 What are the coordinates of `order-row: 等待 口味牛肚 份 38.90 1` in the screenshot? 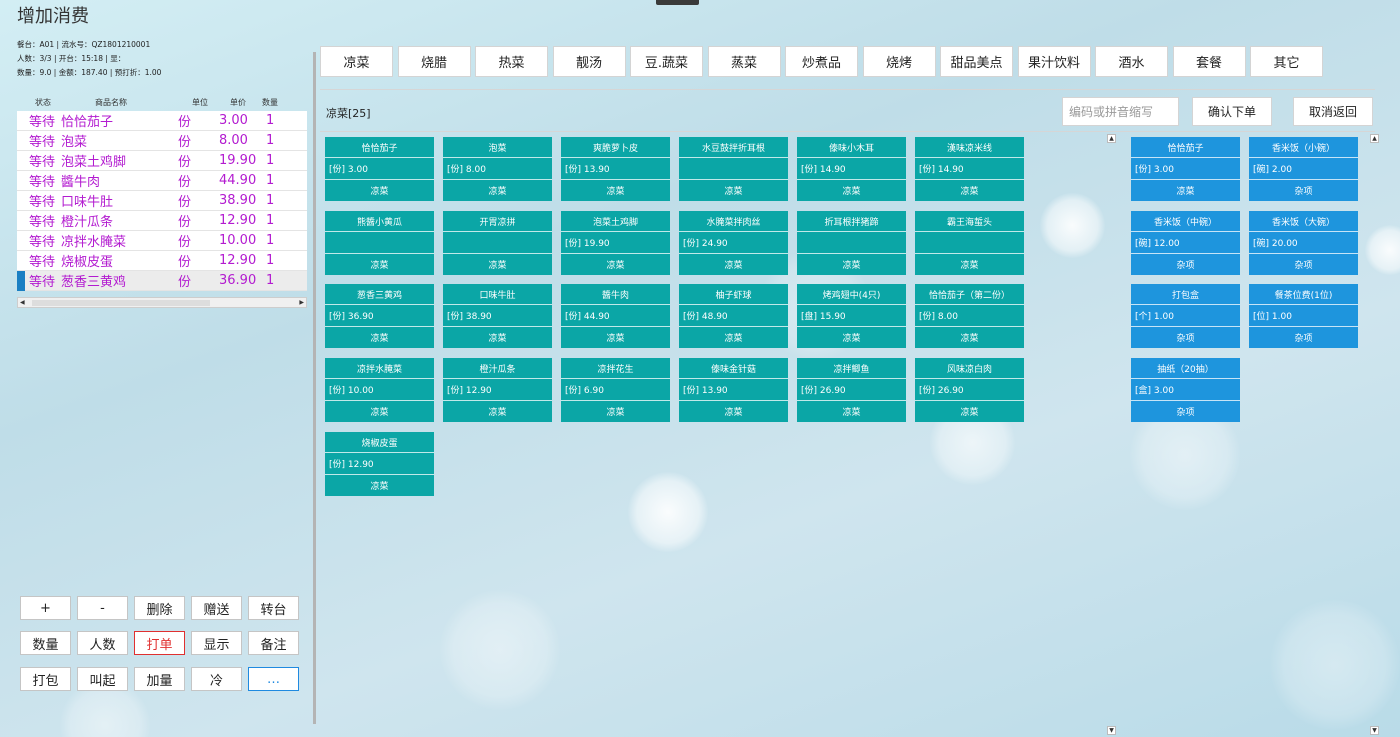 It's located at (162, 201).